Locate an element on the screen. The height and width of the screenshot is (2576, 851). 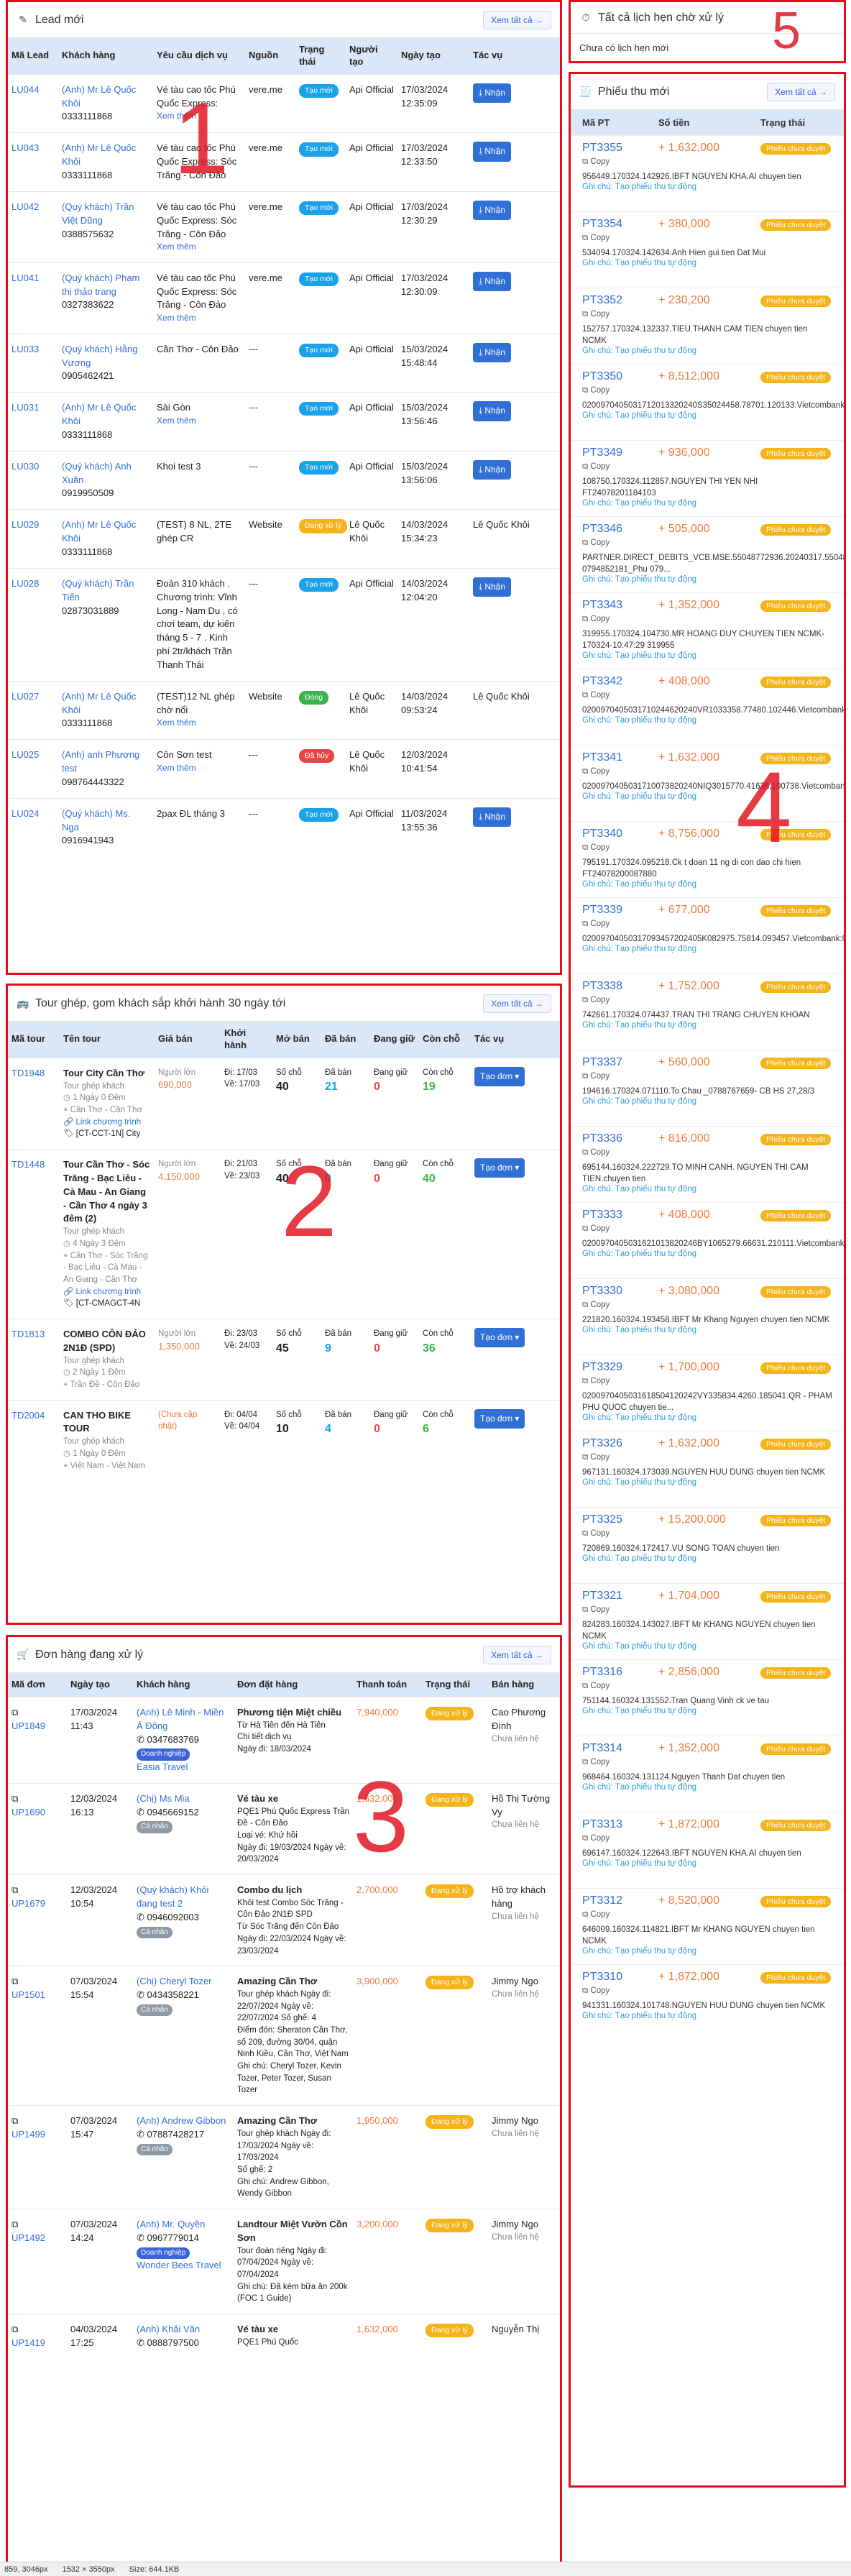
customer-link: (Anh) Lê Minh - Miền Á Đông is located at coordinates (183, 1719).